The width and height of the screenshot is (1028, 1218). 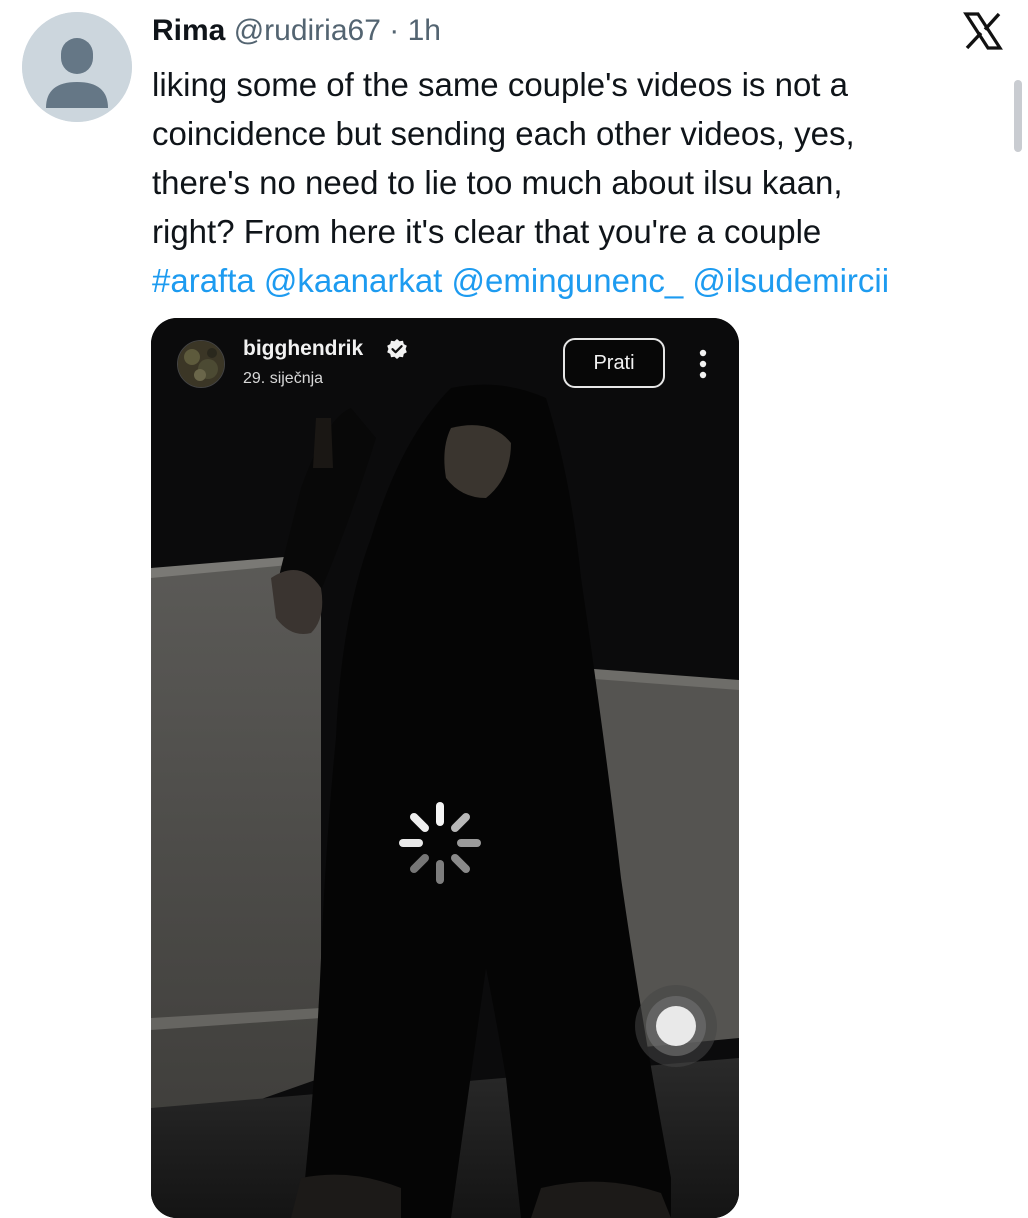 What do you see at coordinates (568, 280) in the screenshot?
I see `mention-link: @emingunenc_` at bounding box center [568, 280].